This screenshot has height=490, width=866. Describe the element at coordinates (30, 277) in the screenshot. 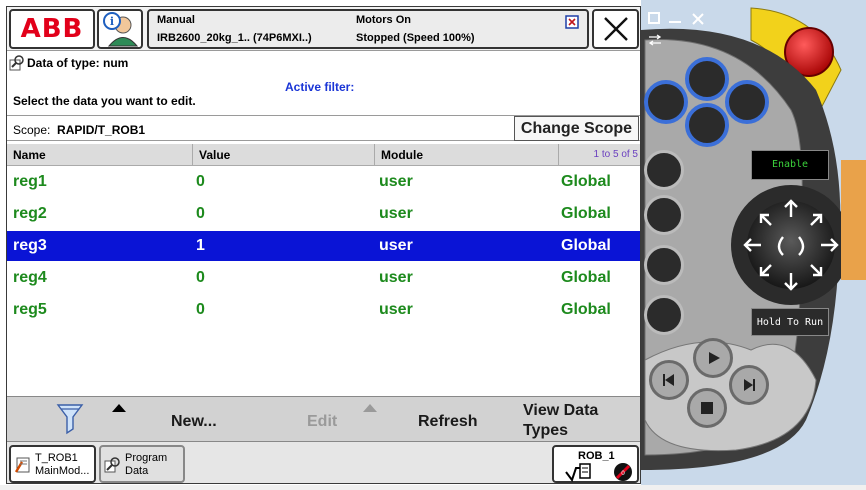

I see `cell-name: reg4` at that location.